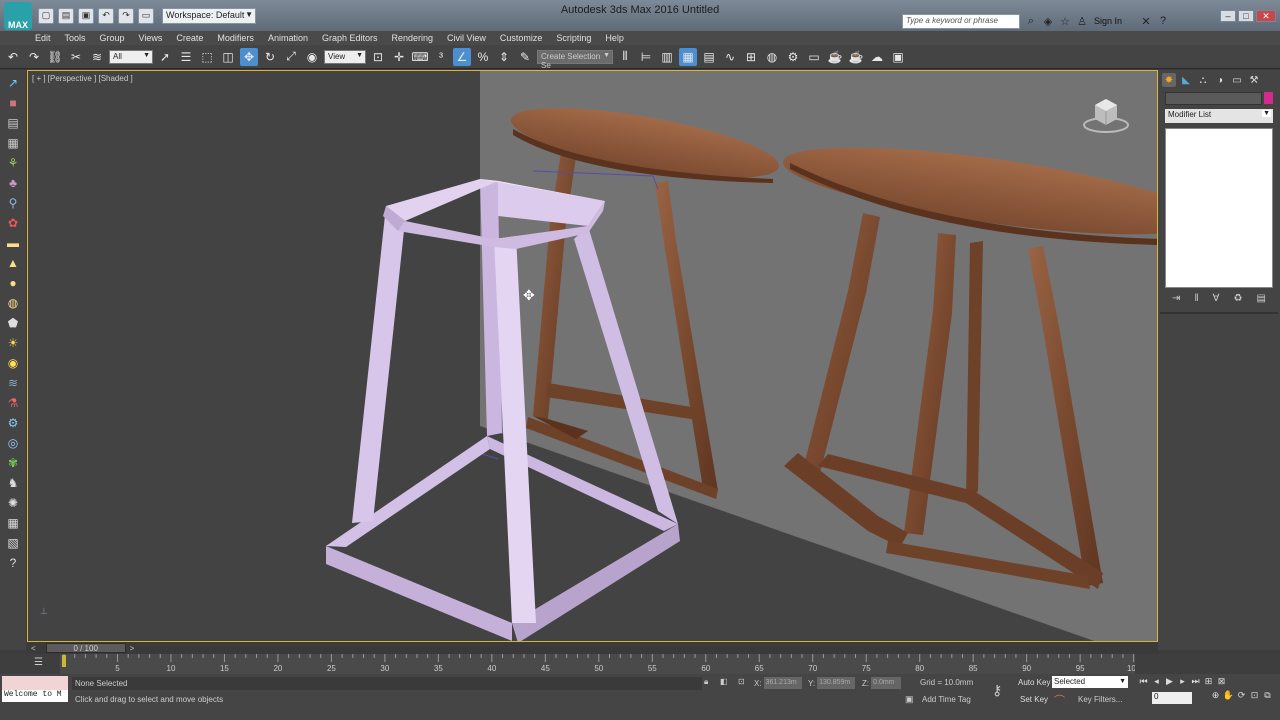 This screenshot has width=1280, height=720. Describe the element at coordinates (207, 57) in the screenshot. I see `rectangular-selection-icon: ⬚` at that location.